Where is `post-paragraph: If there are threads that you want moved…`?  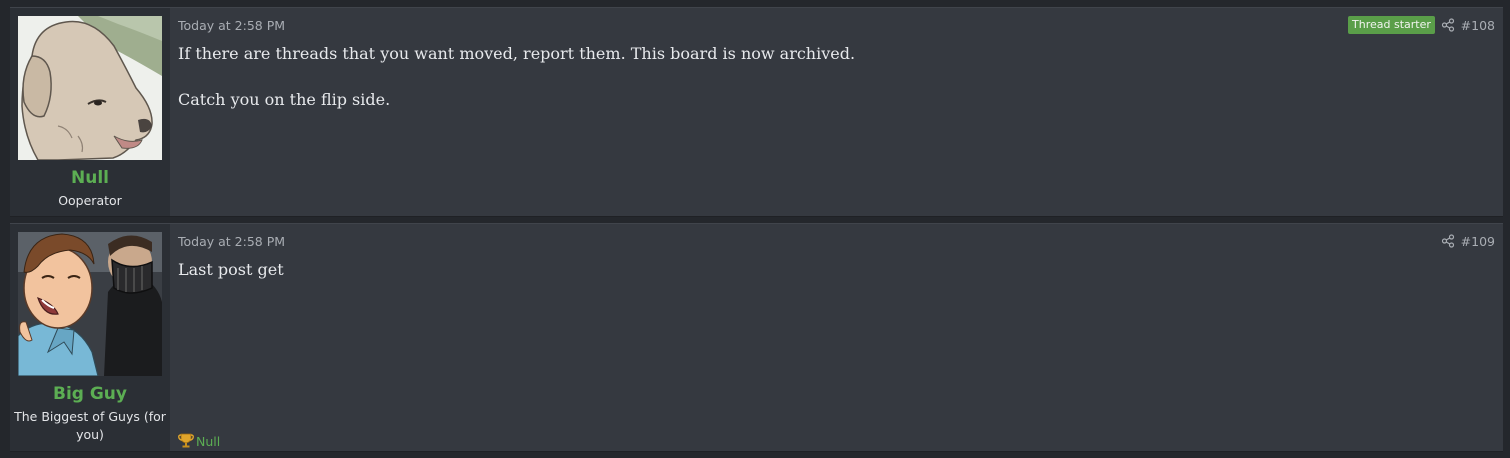
post-paragraph: If there are threads that you want moved… is located at coordinates (517, 53).